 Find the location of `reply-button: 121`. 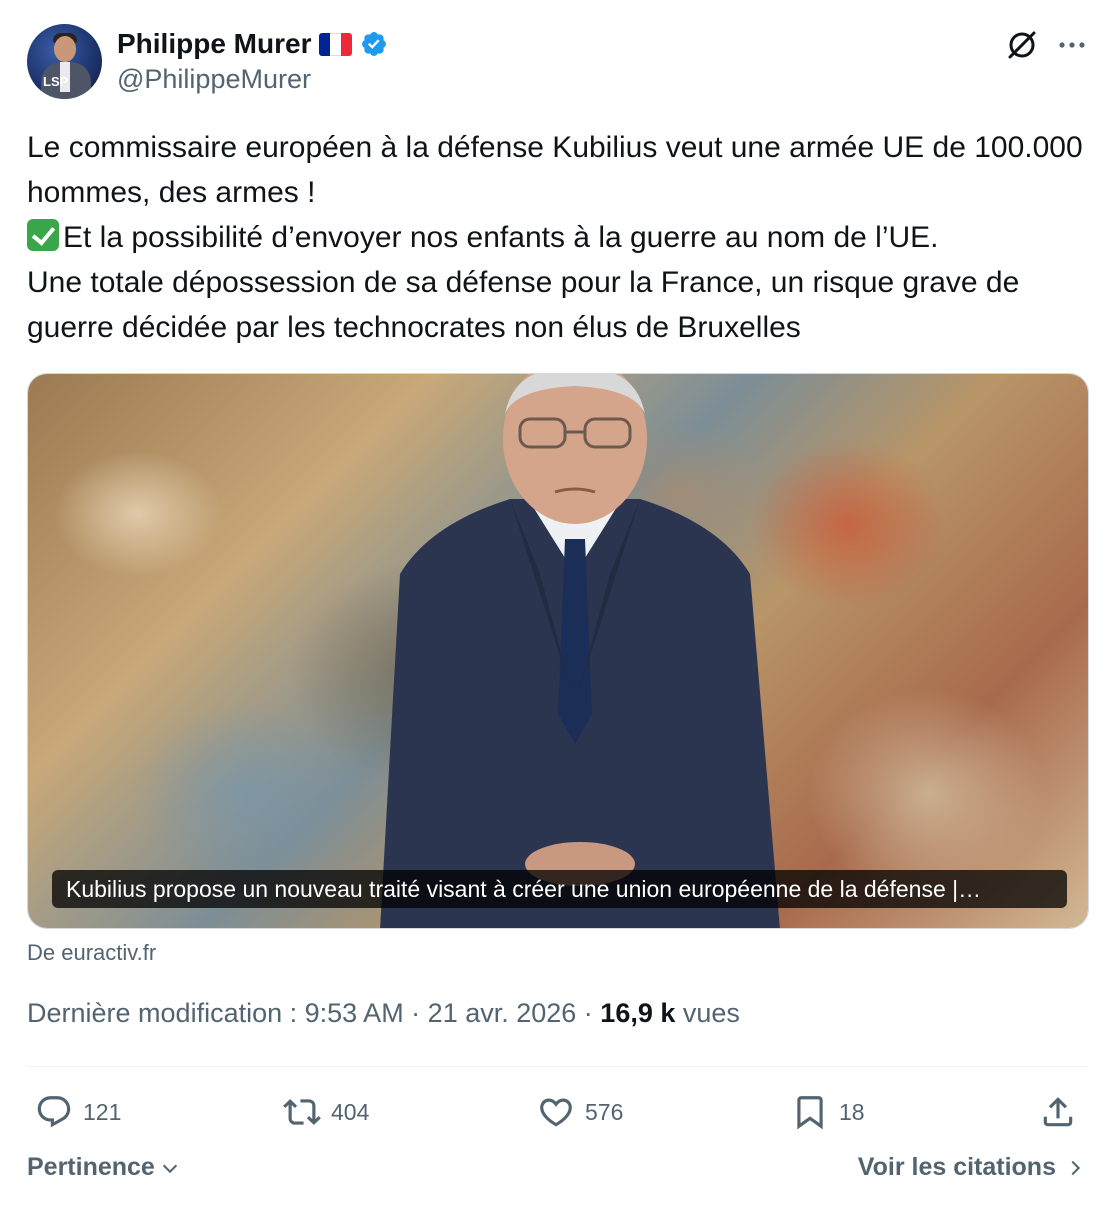

reply-button: 121 is located at coordinates (78, 1112).